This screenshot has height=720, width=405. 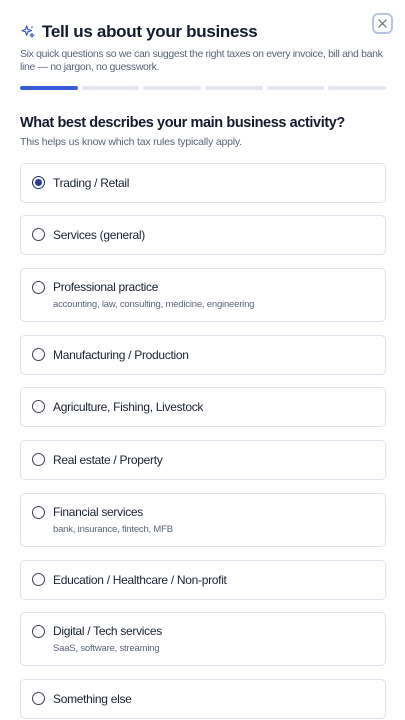 What do you see at coordinates (98, 512) in the screenshot?
I see `option-label: Financial services` at bounding box center [98, 512].